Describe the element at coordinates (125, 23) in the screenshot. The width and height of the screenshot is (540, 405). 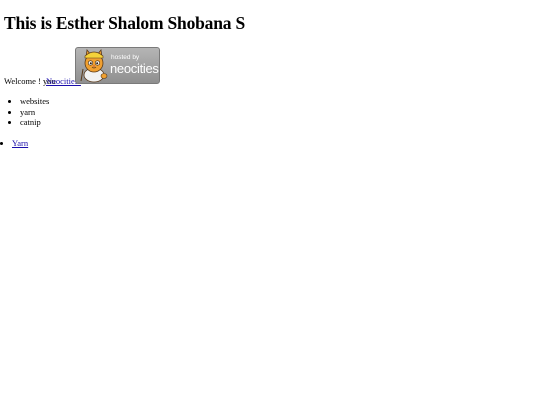
I see `page-title: This is Esther Shalom Shobana S` at that location.